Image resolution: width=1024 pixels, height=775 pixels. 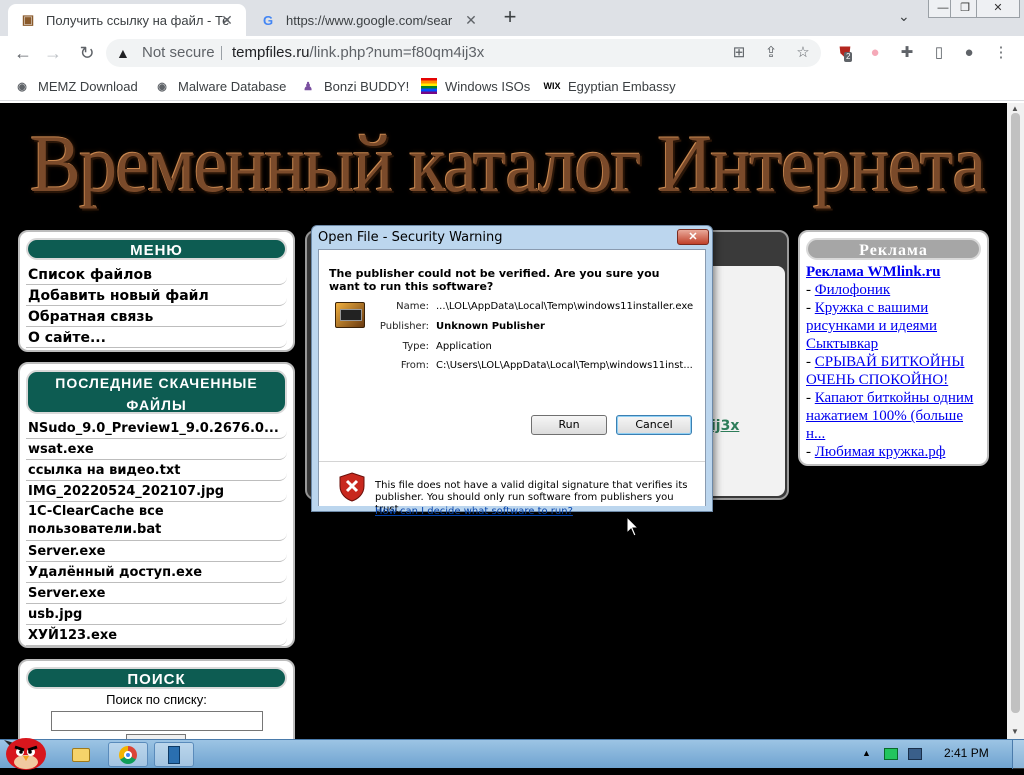 I want to click on ublock-extension-icon: ⛊2, so click(x=845, y=53).